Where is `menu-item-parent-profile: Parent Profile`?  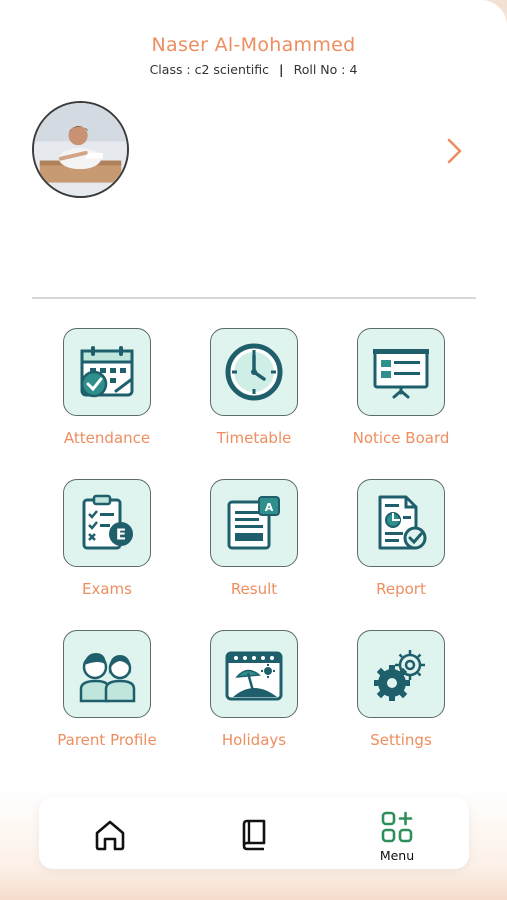 menu-item-parent-profile: Parent Profile is located at coordinates (107, 689).